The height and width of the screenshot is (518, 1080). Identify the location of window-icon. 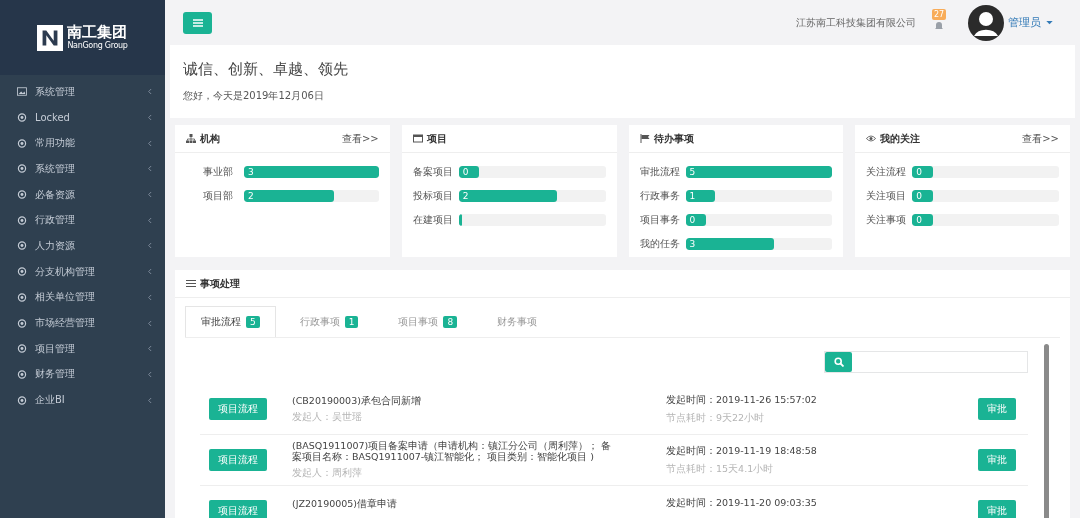
(417, 138).